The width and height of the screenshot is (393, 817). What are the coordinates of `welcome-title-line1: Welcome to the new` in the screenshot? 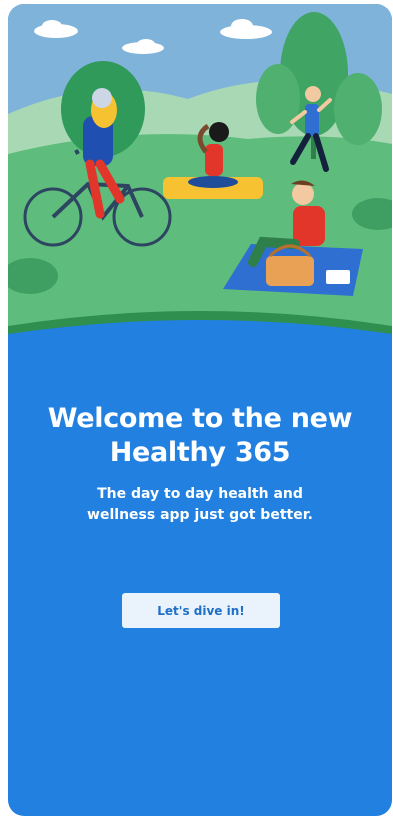 It's located at (200, 418).